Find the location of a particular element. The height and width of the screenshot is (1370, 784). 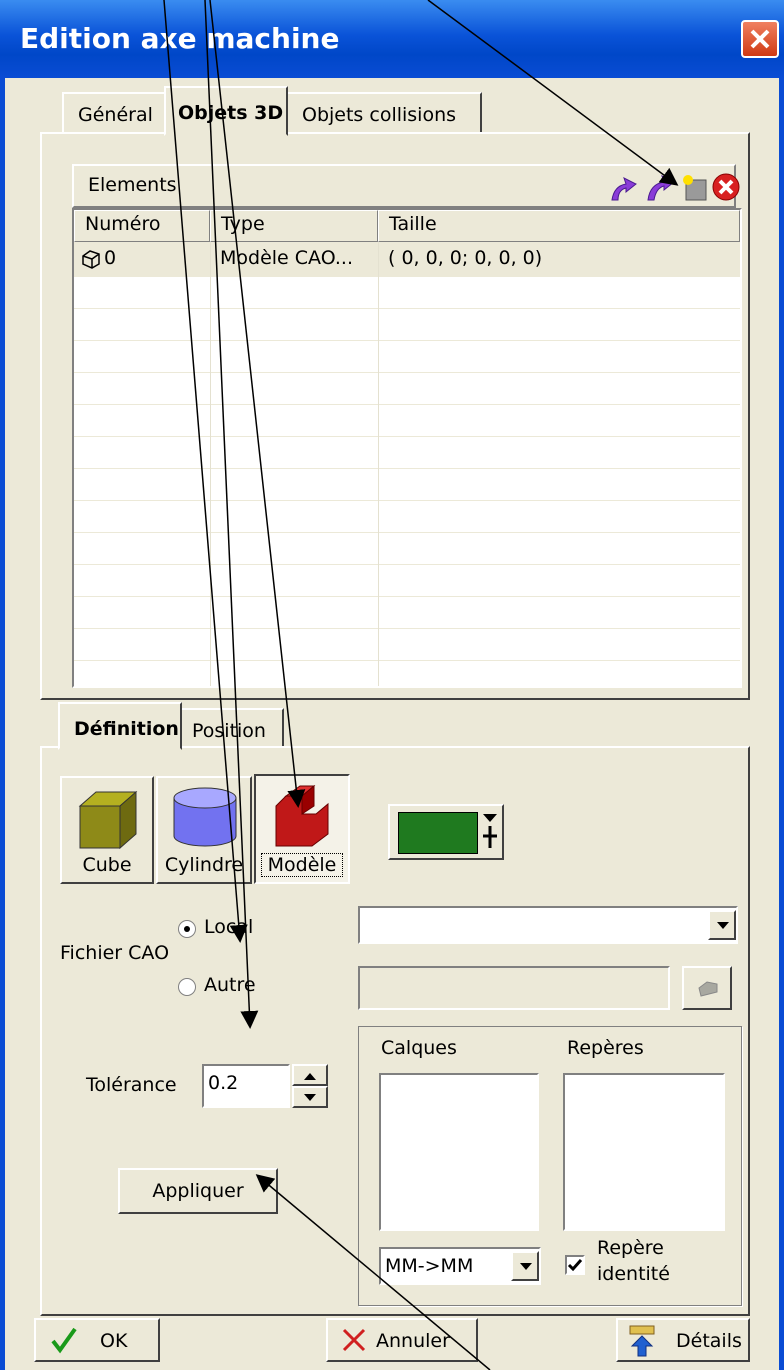

shape-cube-button: Cube is located at coordinates (107, 830).